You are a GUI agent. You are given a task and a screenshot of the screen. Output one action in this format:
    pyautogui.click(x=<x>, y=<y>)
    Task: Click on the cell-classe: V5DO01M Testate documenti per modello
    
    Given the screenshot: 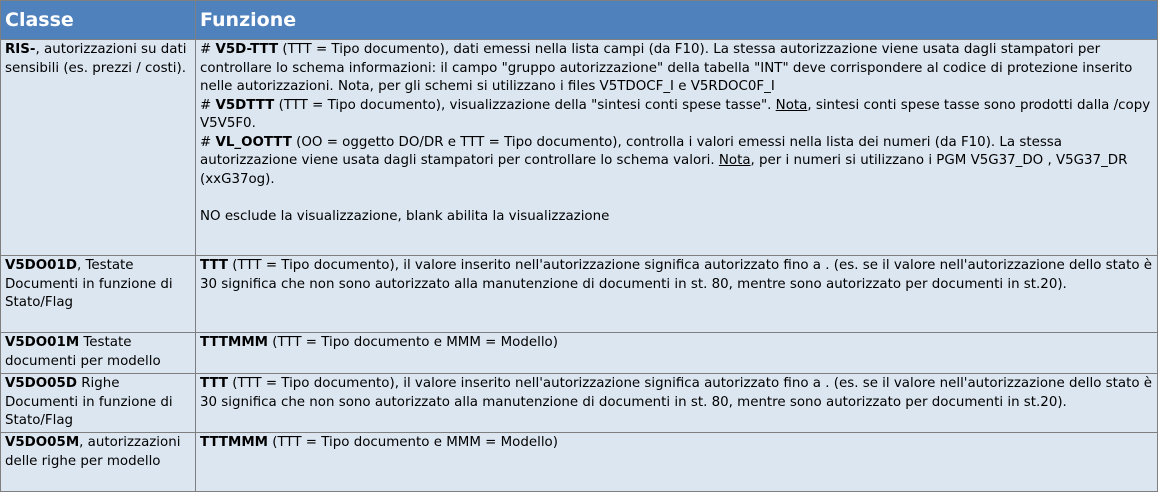 What is the action you would take?
    pyautogui.click(x=98, y=353)
    